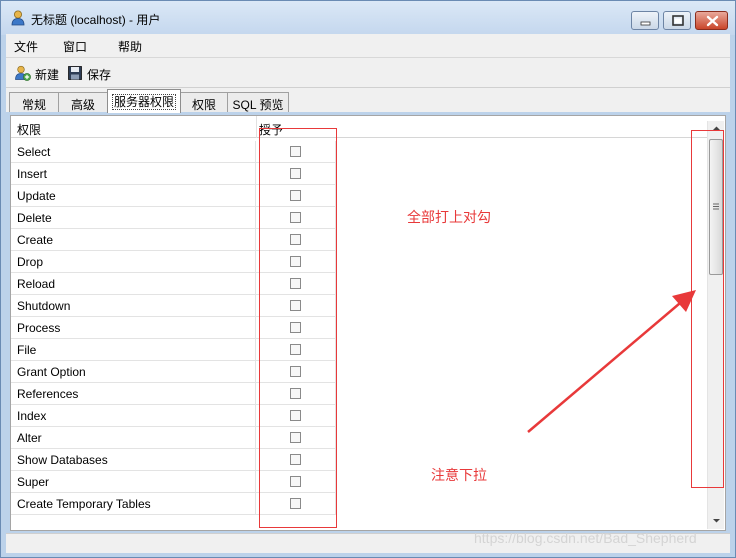 Image resolution: width=736 pixels, height=558 pixels. I want to click on save-button: 保存, so click(91, 73).